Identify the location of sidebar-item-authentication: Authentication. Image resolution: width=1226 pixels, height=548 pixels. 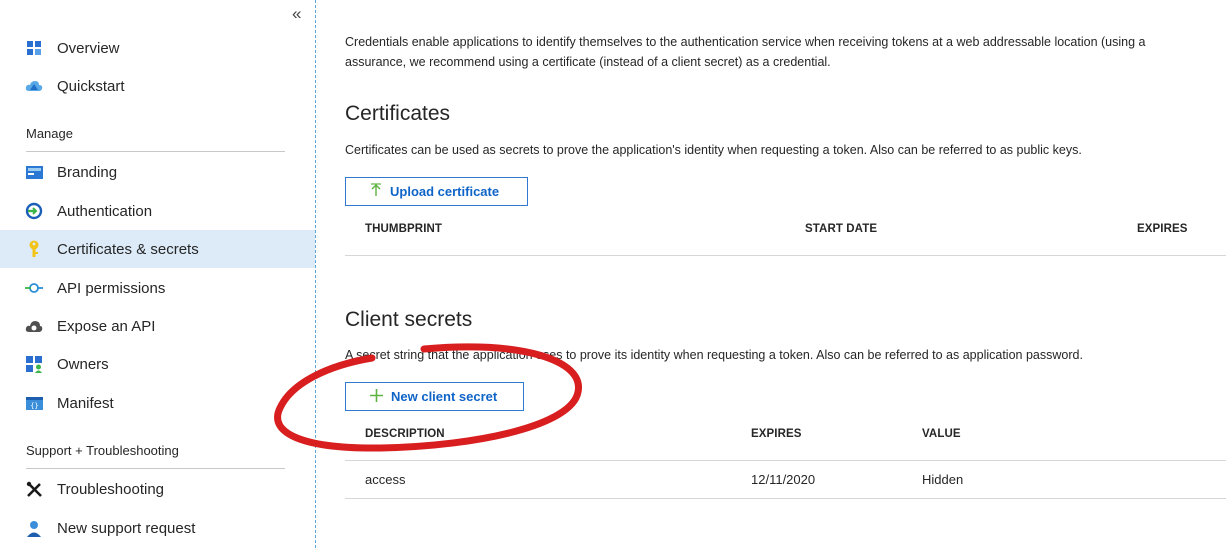
(157, 211).